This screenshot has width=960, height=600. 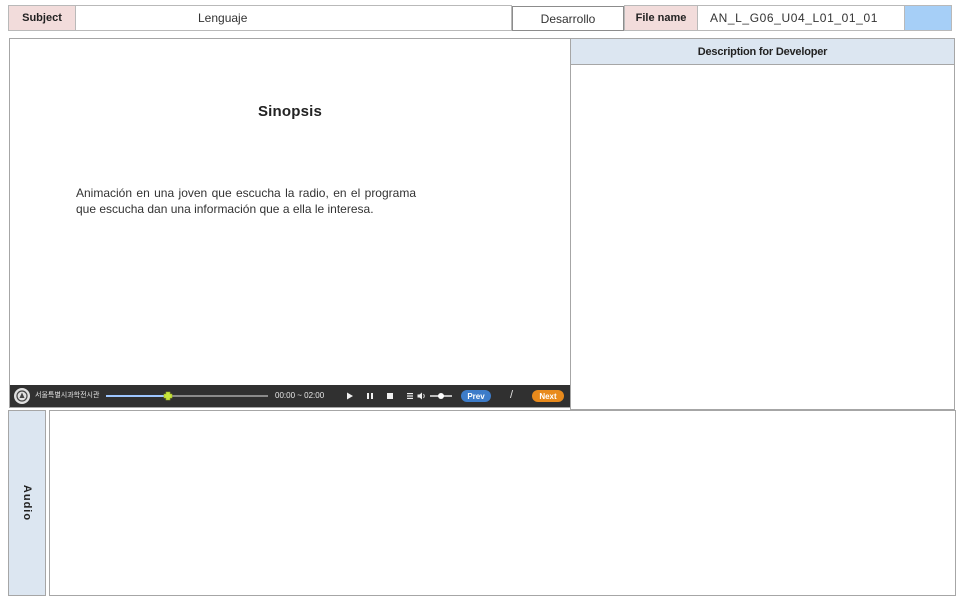 What do you see at coordinates (390, 396) in the screenshot?
I see `stop-icon` at bounding box center [390, 396].